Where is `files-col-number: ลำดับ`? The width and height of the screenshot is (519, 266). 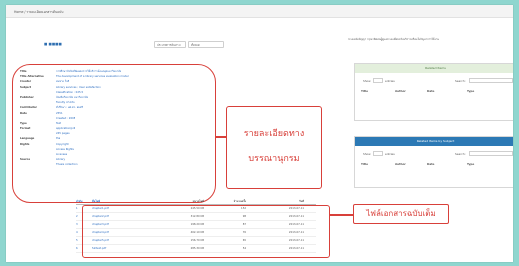
files-col-number: ลำดับ is located at coordinates (79, 201).